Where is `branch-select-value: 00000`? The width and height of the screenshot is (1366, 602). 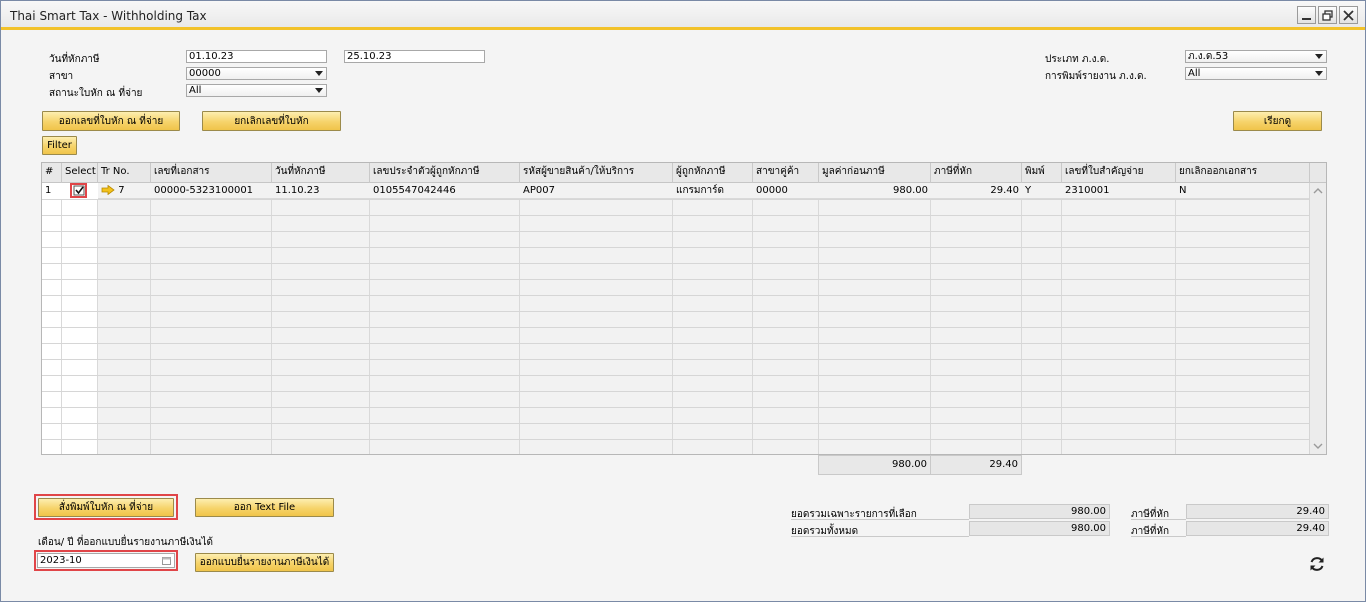
branch-select-value: 00000 is located at coordinates (205, 73).